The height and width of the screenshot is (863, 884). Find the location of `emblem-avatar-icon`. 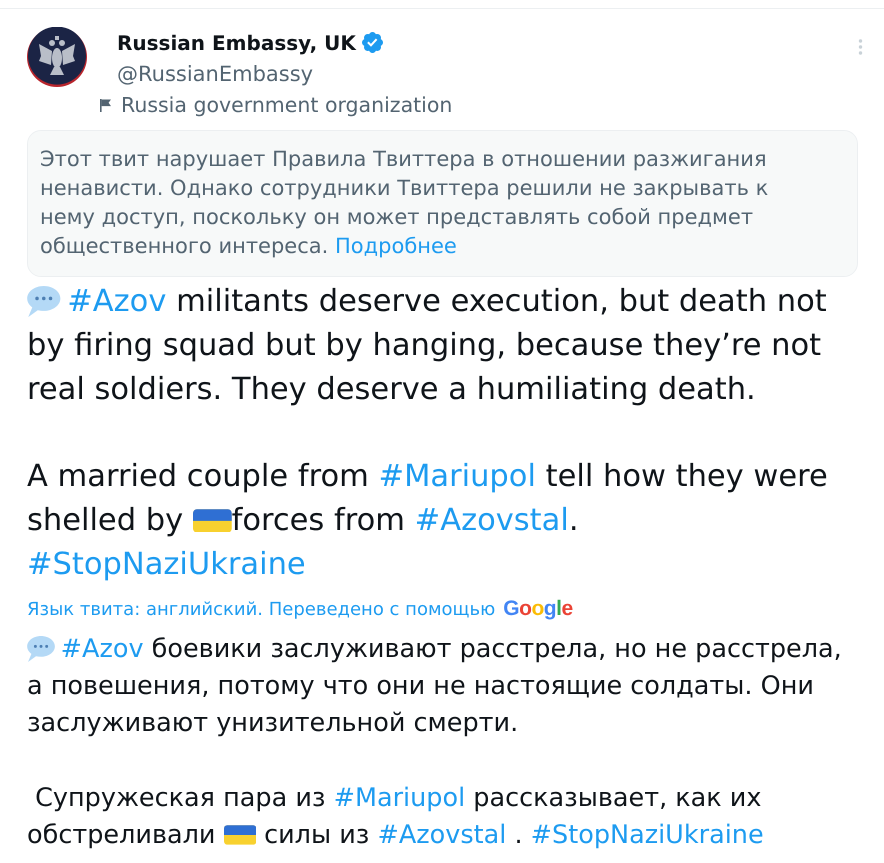

emblem-avatar-icon is located at coordinates (57, 57).